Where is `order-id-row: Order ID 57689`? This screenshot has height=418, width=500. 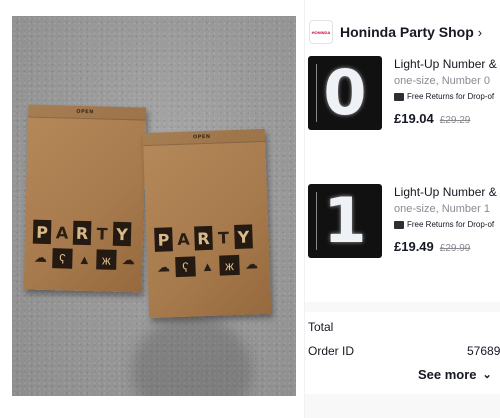
order-id-row: Order ID 57689 is located at coordinates (404, 351).